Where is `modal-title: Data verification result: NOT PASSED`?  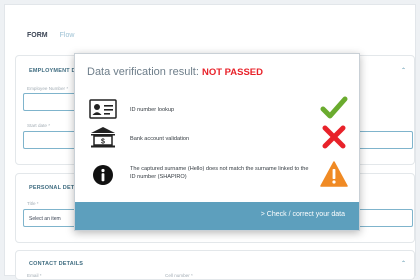 modal-title: Data verification result: NOT PASSED is located at coordinates (175, 72).